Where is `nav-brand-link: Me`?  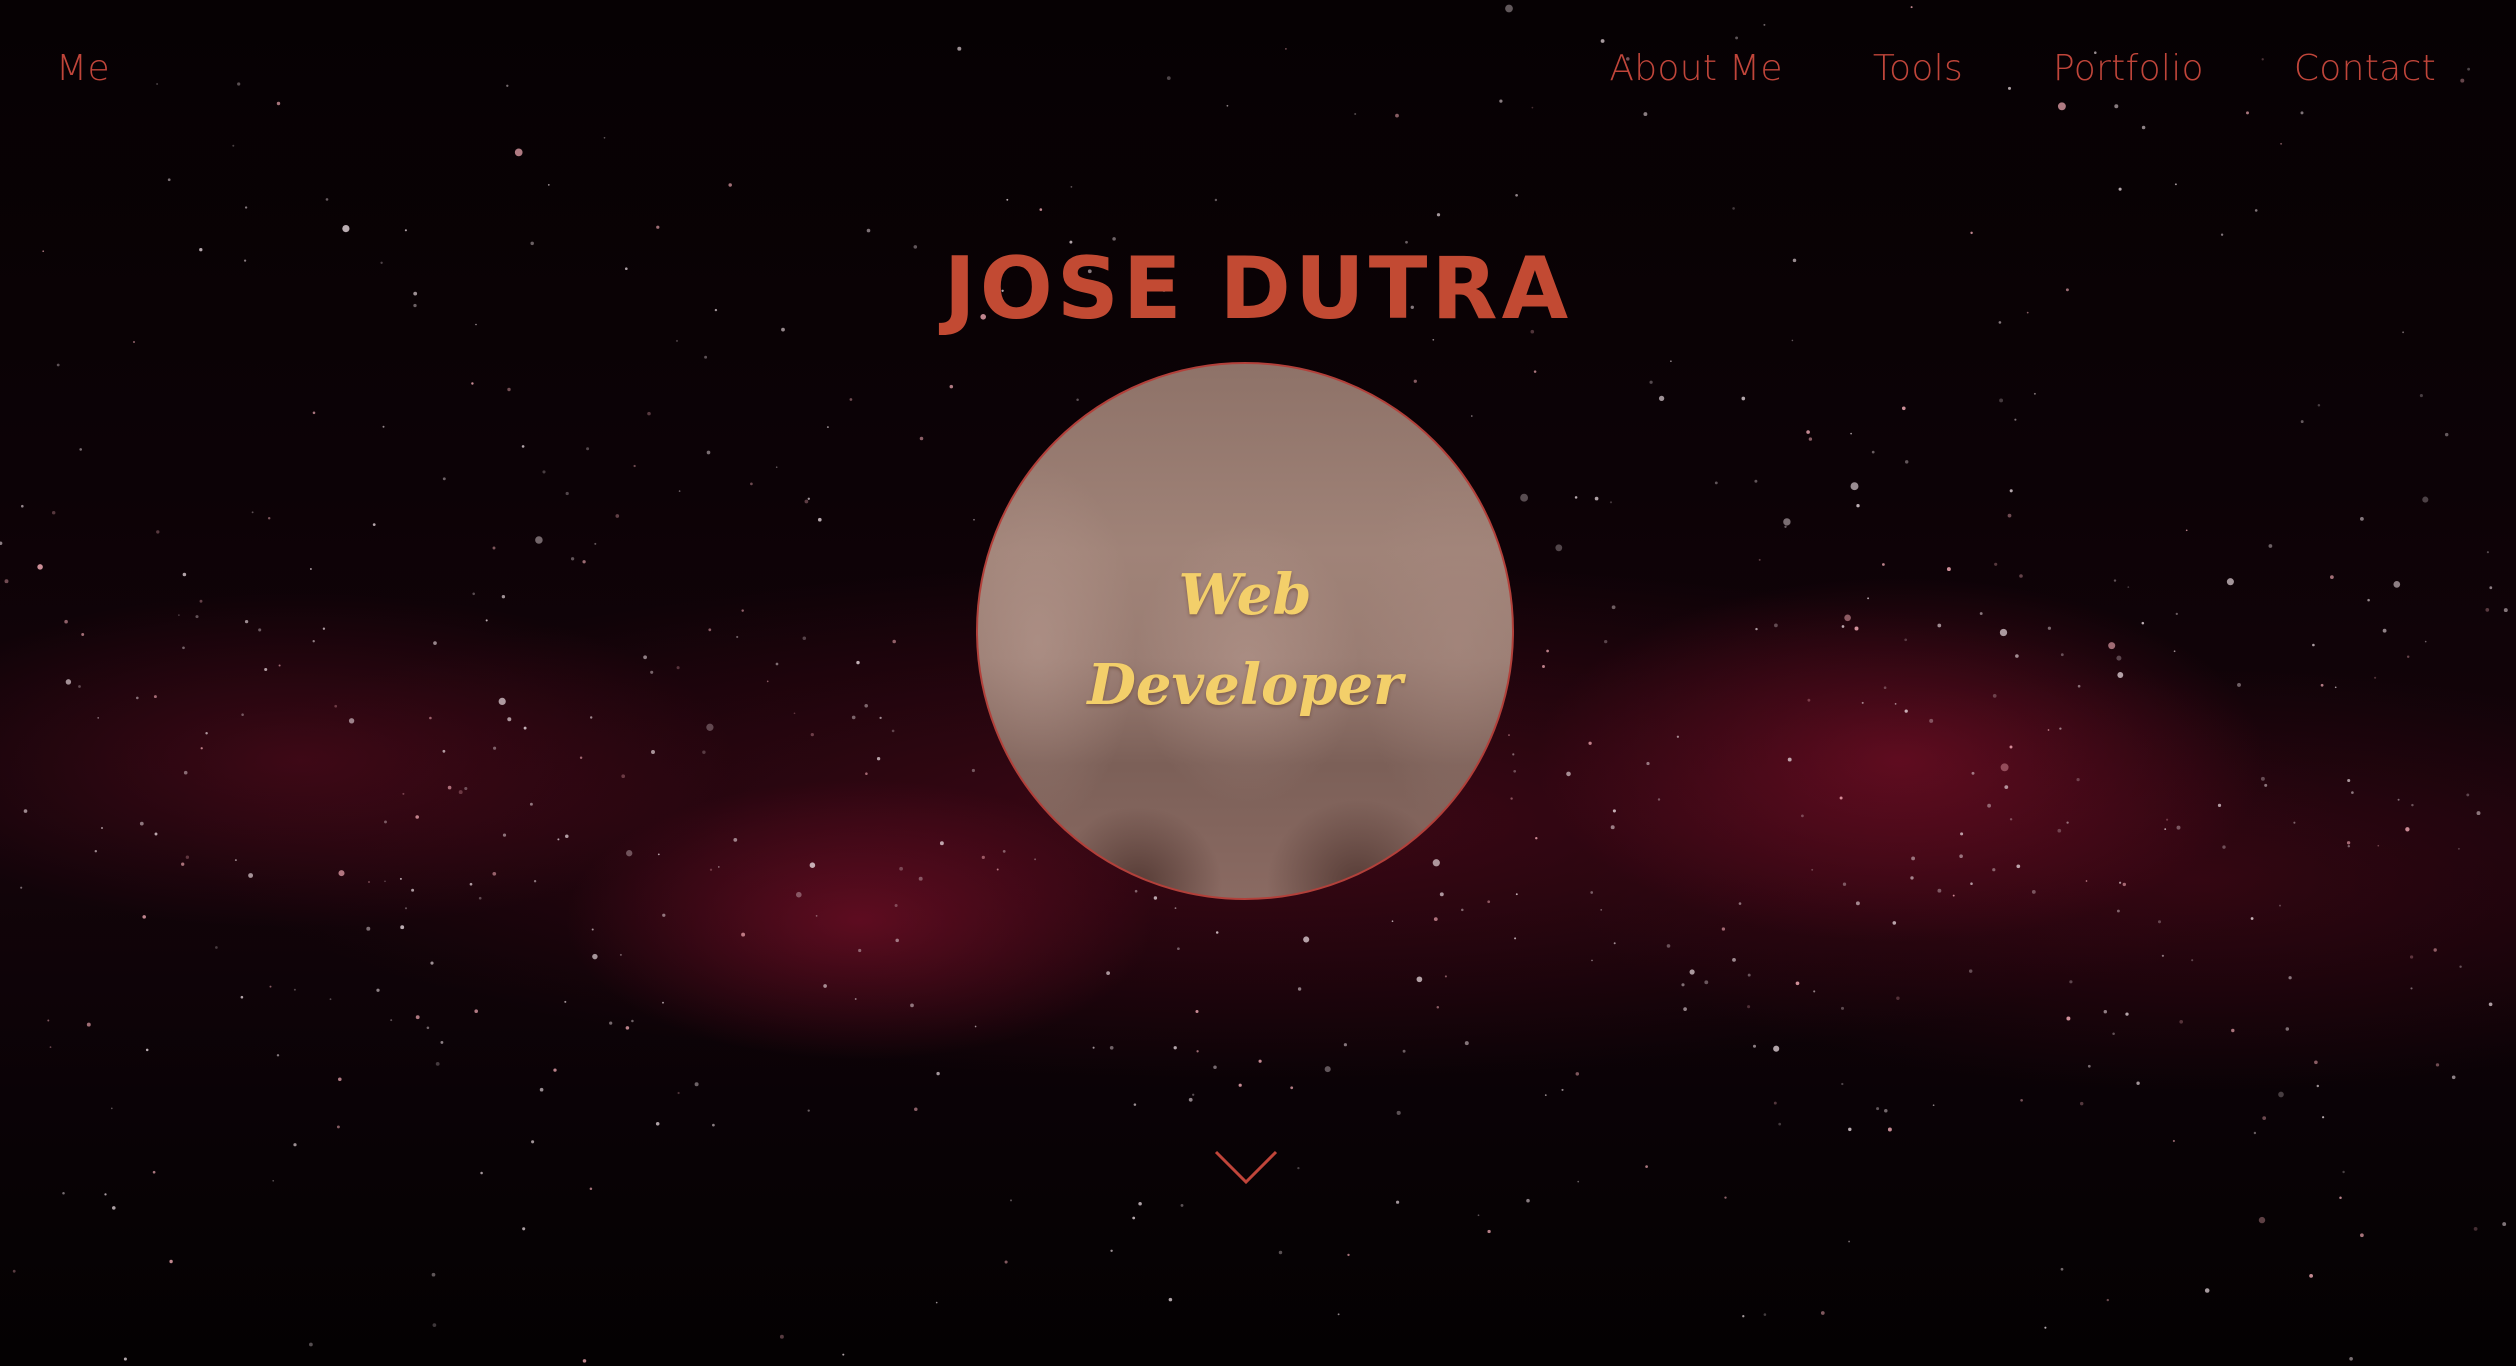 nav-brand-link: Me is located at coordinates (83, 68).